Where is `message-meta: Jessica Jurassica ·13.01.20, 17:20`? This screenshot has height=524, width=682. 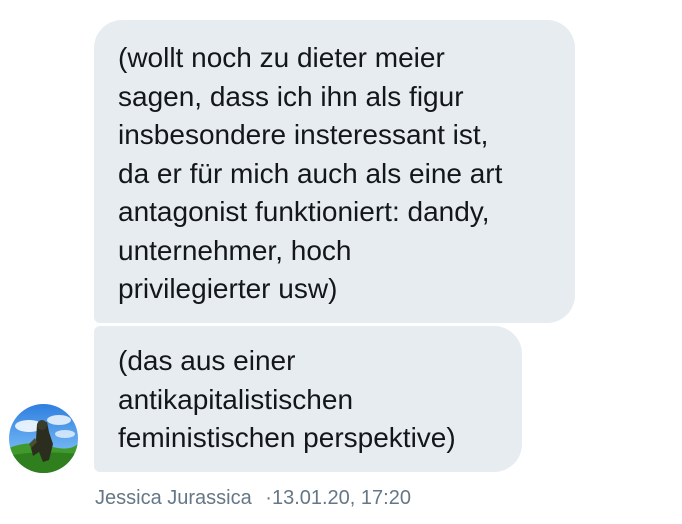
message-meta: Jessica Jurassica ·13.01.20, 17:20 is located at coordinates (253, 498).